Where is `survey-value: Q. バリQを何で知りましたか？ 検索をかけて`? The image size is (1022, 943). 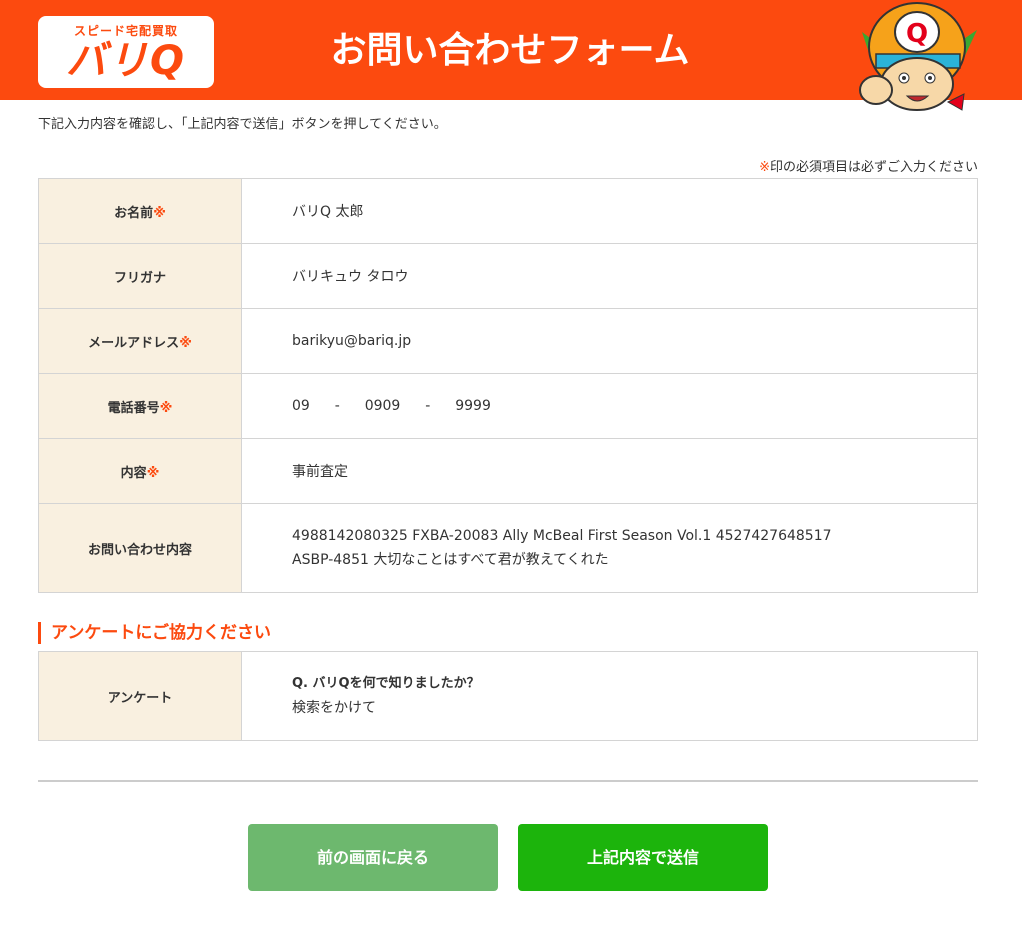
survey-value: Q. バリQを何で知りましたか？ 検索をかけて is located at coordinates (609, 696).